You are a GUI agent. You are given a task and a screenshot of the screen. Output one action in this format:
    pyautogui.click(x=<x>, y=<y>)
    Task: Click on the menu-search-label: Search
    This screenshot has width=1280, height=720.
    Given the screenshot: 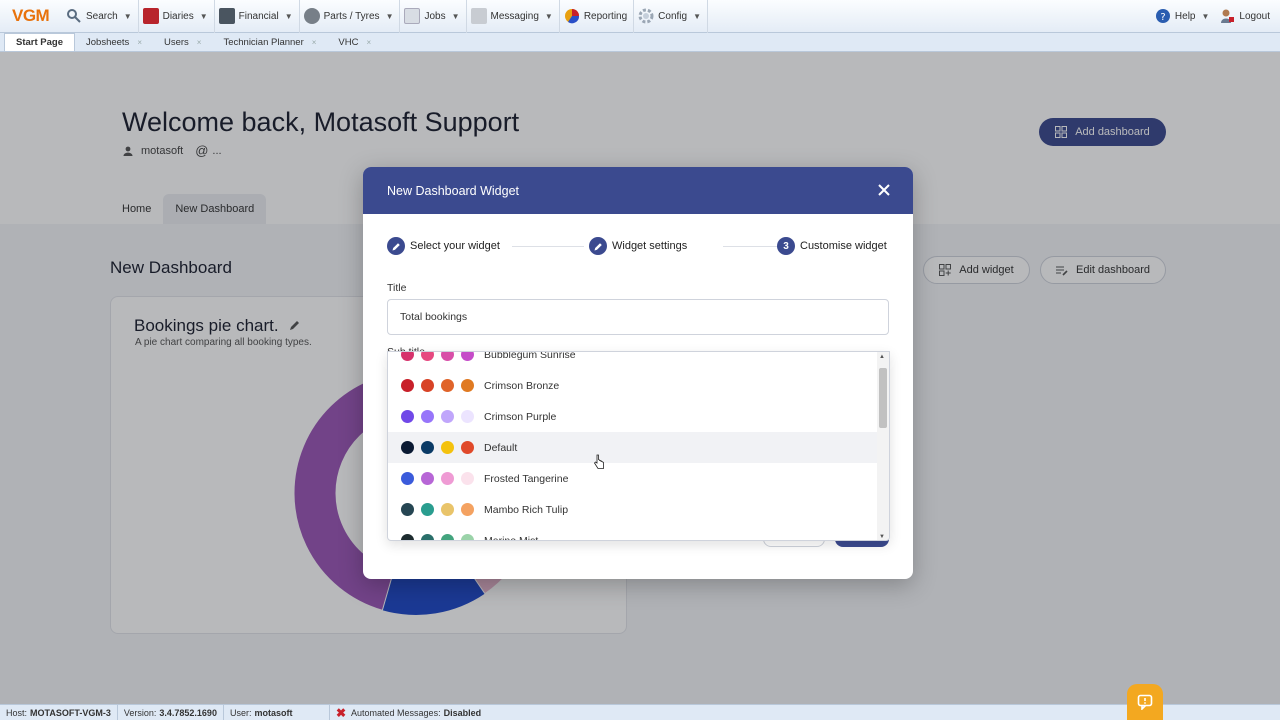 What is the action you would take?
    pyautogui.click(x=102, y=16)
    